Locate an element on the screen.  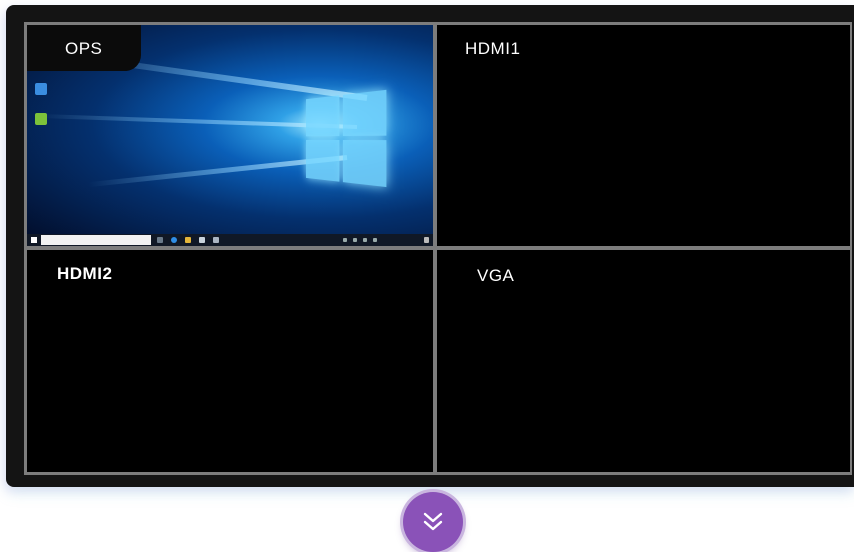
pane-label-ops: OPS is located at coordinates (84, 48).